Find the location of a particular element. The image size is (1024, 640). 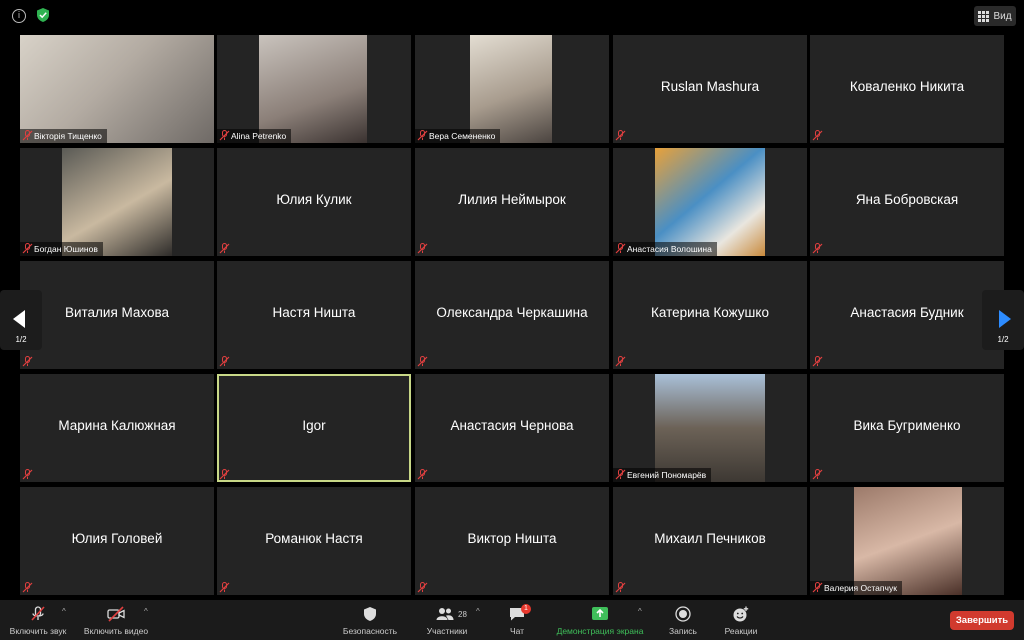

participant-name: Виталия Махова is located at coordinates (117, 312).